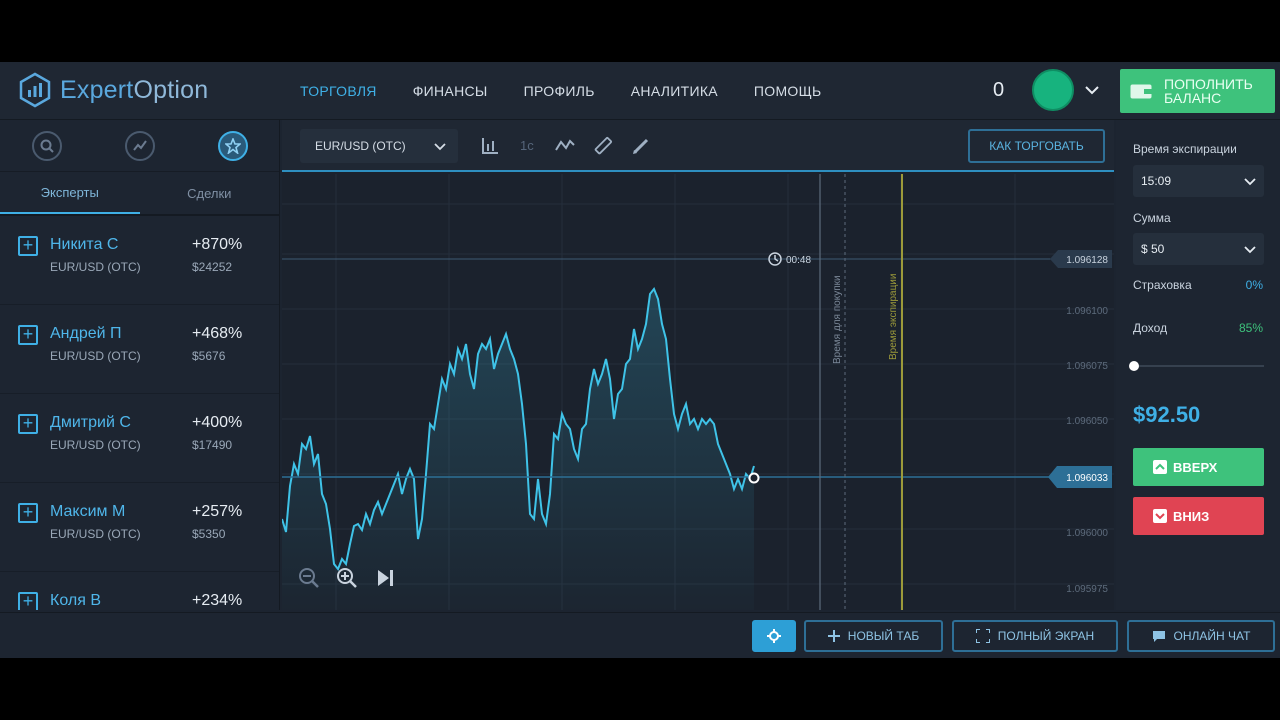 The image size is (1280, 720). What do you see at coordinates (450, 91) in the screenshot?
I see `nav-finance: ФИНАНСЫ` at bounding box center [450, 91].